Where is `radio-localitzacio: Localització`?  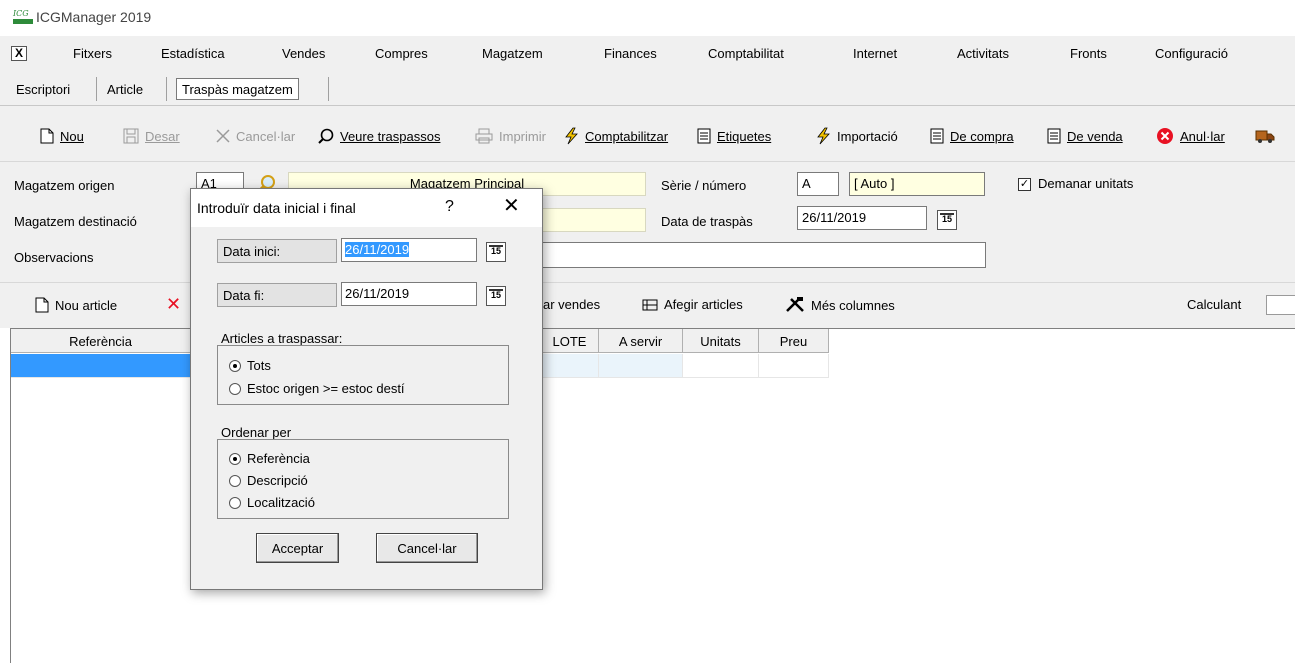 radio-localitzacio: Localització is located at coordinates (272, 502).